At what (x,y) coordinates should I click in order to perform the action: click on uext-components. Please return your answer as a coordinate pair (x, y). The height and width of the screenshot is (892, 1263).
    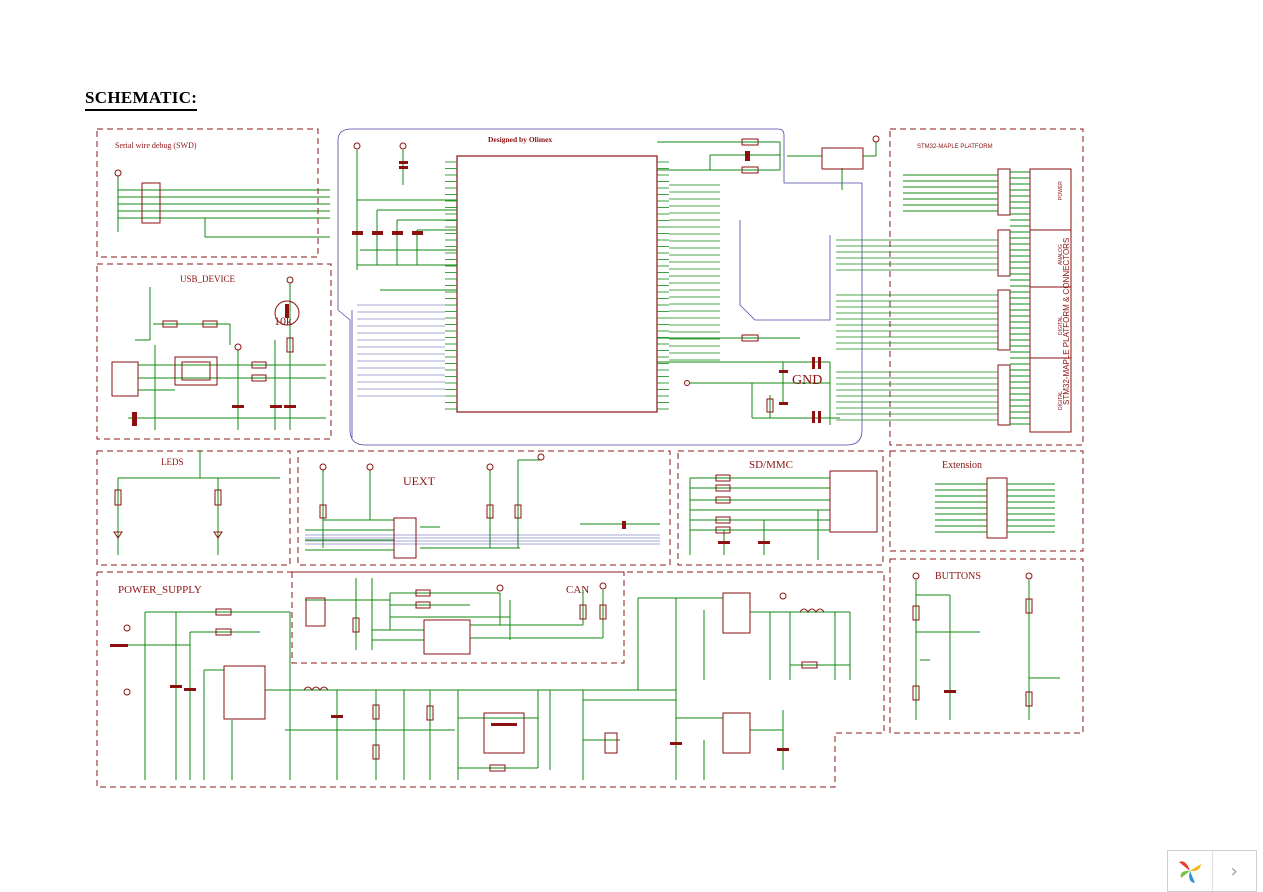
    Looking at the image, I should click on (432, 506).